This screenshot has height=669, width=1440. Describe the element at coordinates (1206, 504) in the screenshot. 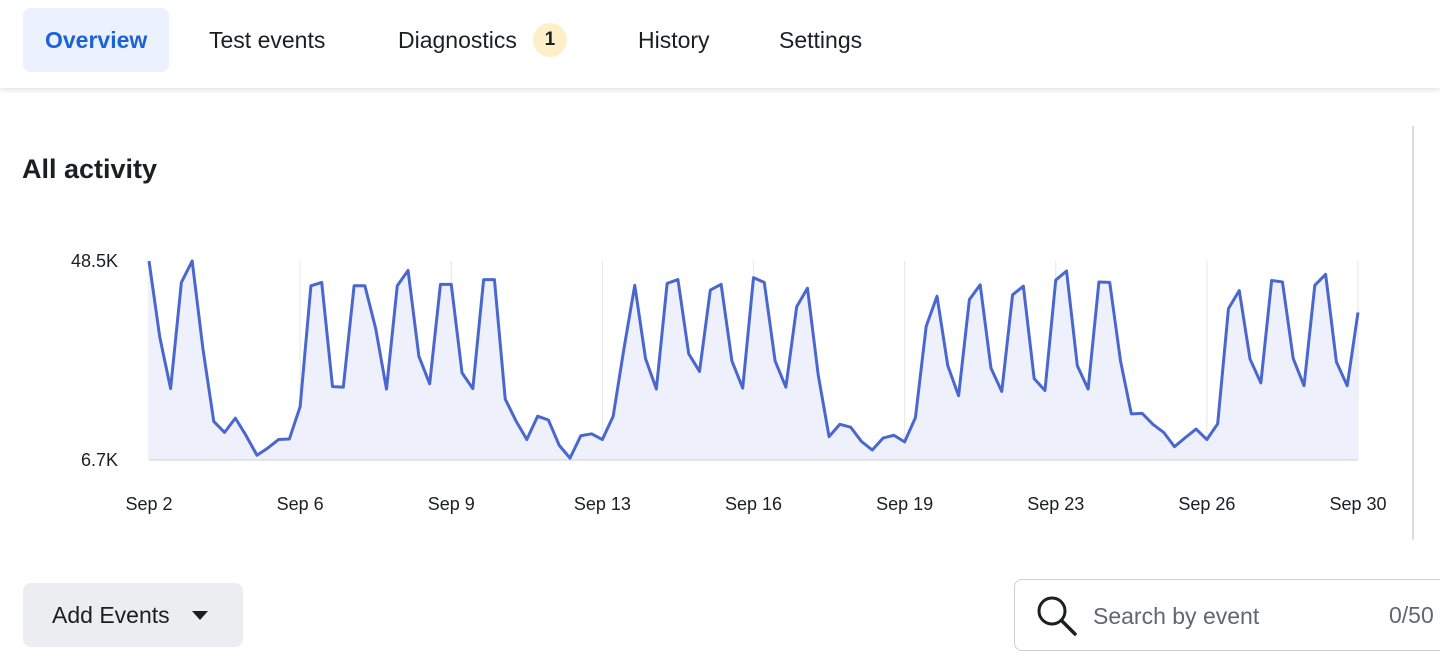

I see `x-tick-label: Sep 26` at that location.